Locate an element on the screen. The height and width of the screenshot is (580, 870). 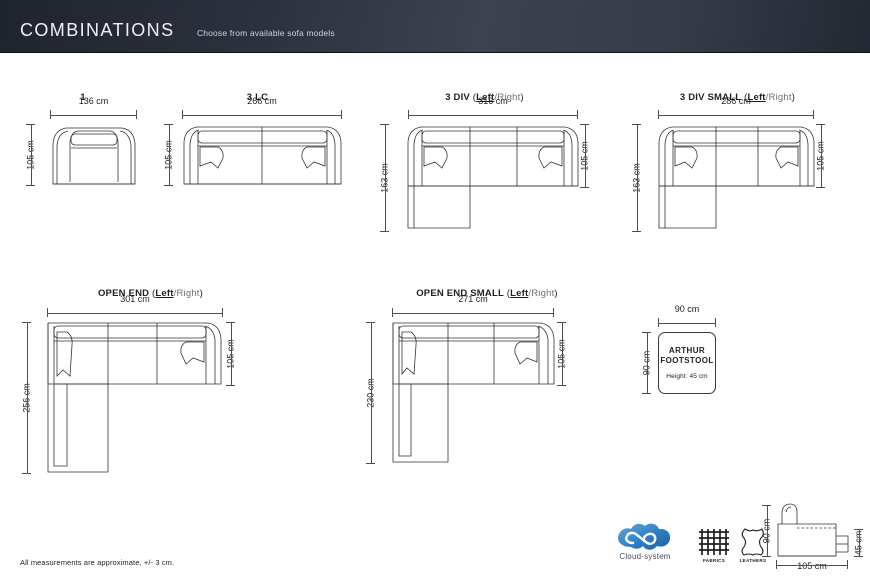
cloud-system-icon is located at coordinates (644, 536).